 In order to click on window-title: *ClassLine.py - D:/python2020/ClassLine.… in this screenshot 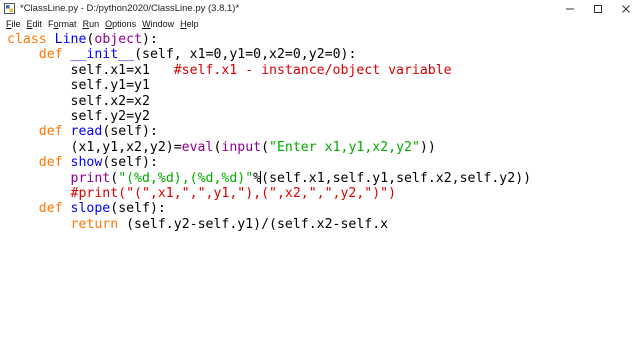, I will do `click(130, 8)`.